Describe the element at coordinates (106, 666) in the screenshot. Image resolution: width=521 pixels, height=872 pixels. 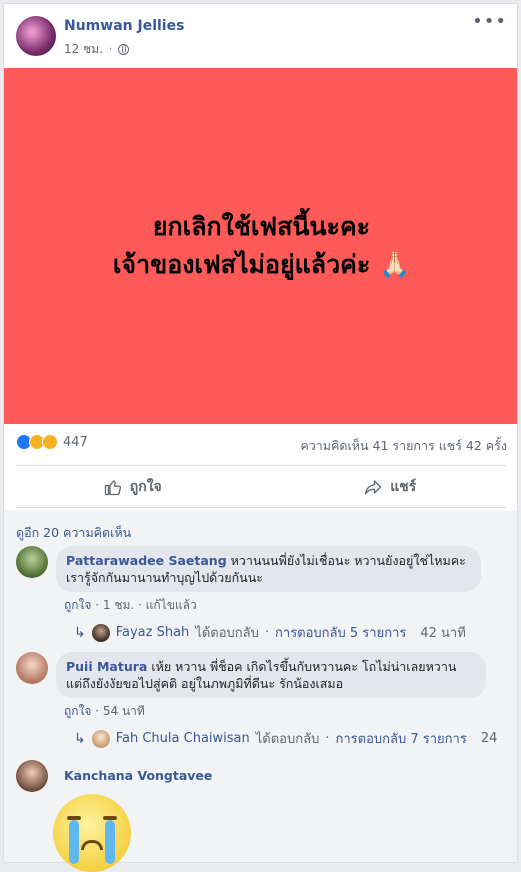
I see `commenter-name: Puii Matura` at that location.